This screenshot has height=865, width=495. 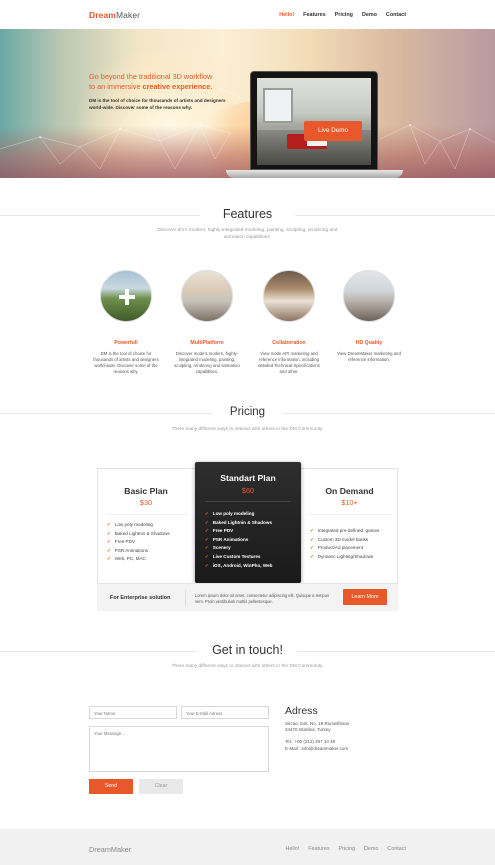 I want to click on enterprise-divider, so click(x=185, y=598).